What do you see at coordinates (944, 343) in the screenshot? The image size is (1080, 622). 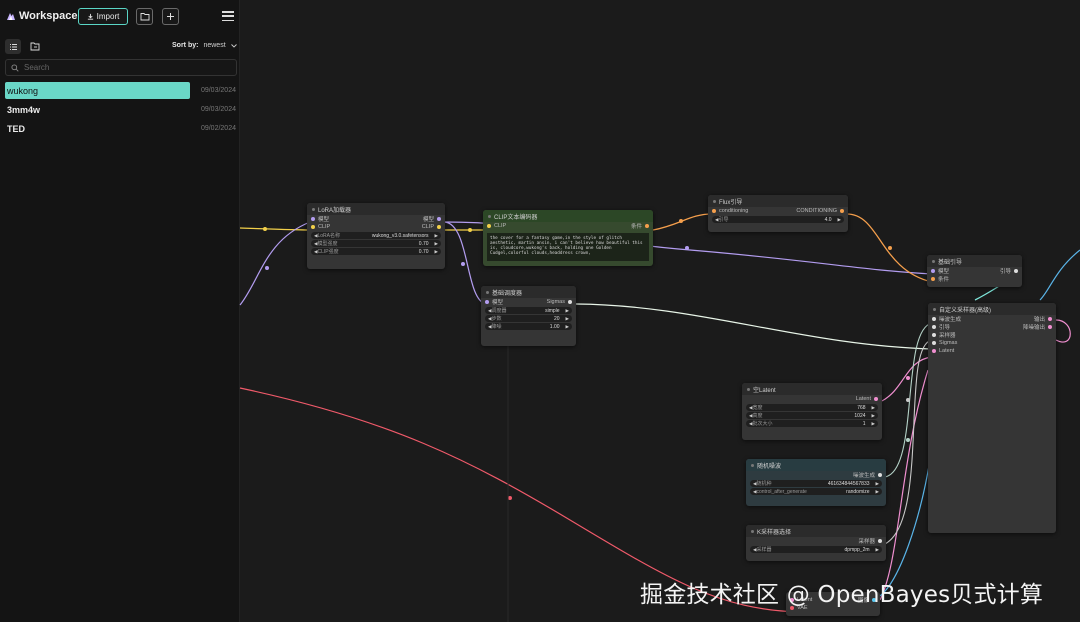 I see `input-slot: Sigmas` at bounding box center [944, 343].